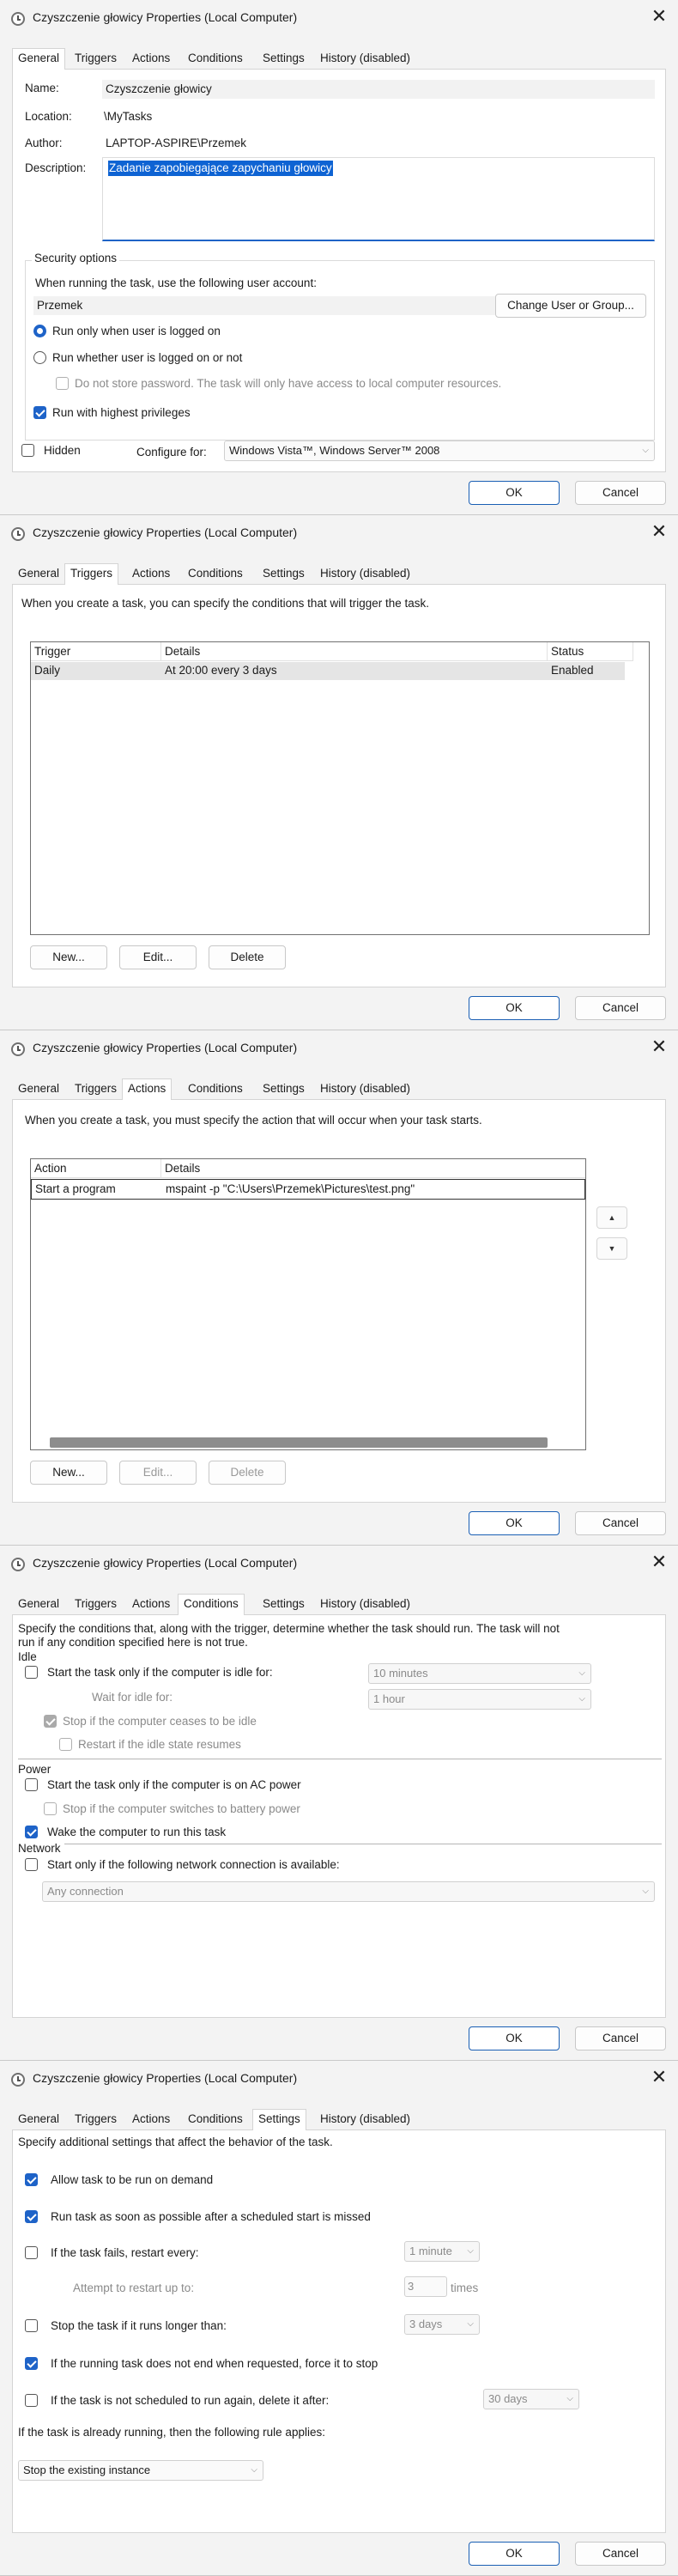 The height and width of the screenshot is (2576, 678). Describe the element at coordinates (39, 331) in the screenshot. I see `radio-logged-on` at that location.